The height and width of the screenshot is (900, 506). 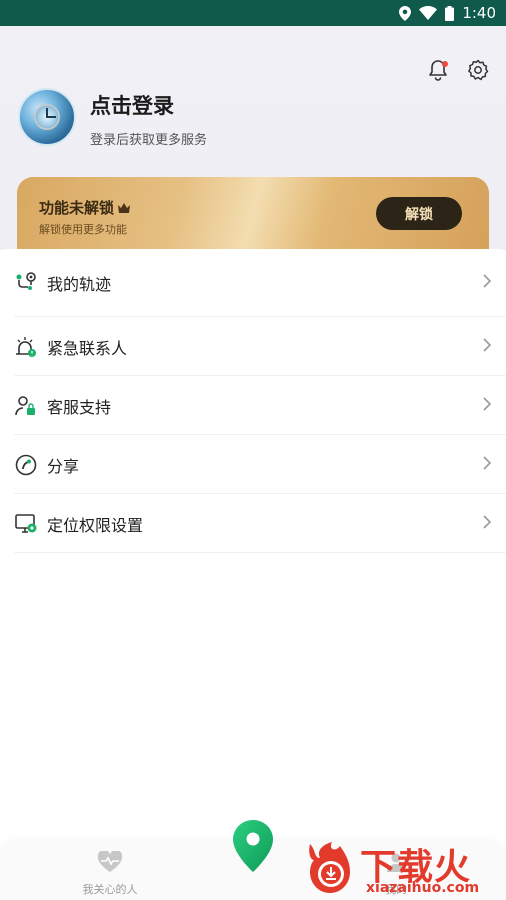 What do you see at coordinates (438, 70) in the screenshot?
I see `bell-icon` at bounding box center [438, 70].